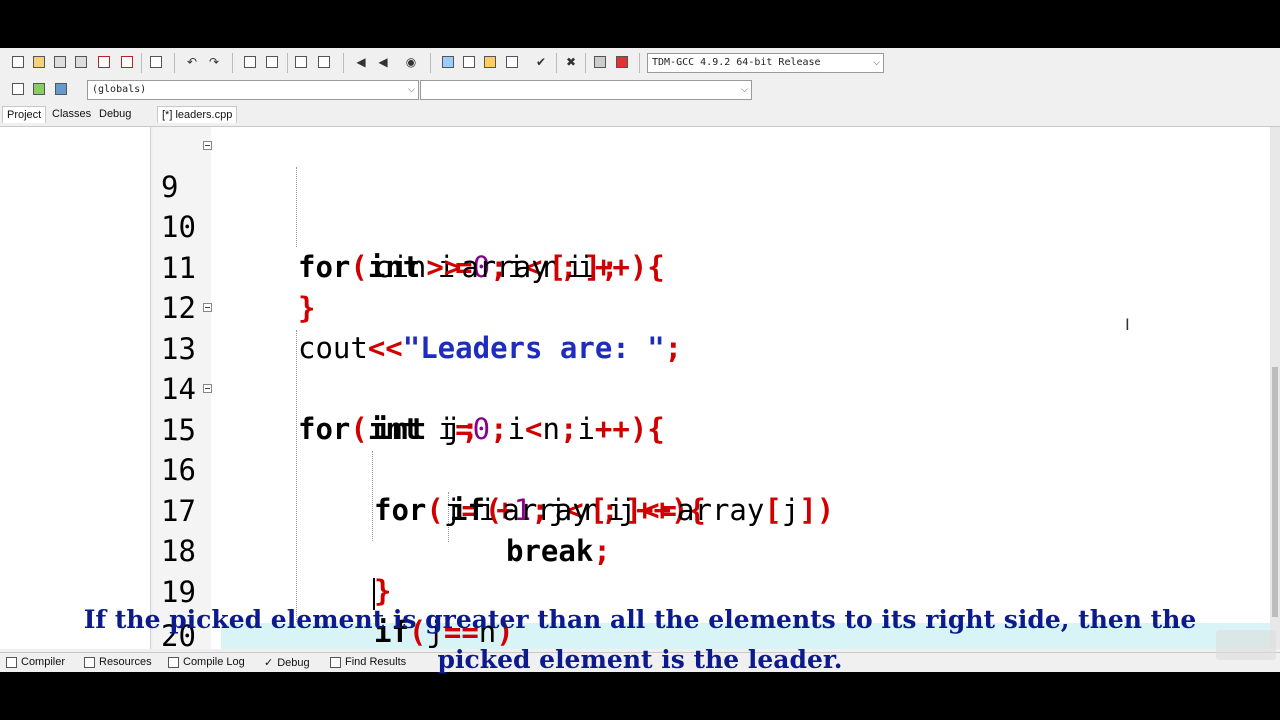 This screenshot has height=720, width=1280. I want to click on goto-icon, so click(18, 89).